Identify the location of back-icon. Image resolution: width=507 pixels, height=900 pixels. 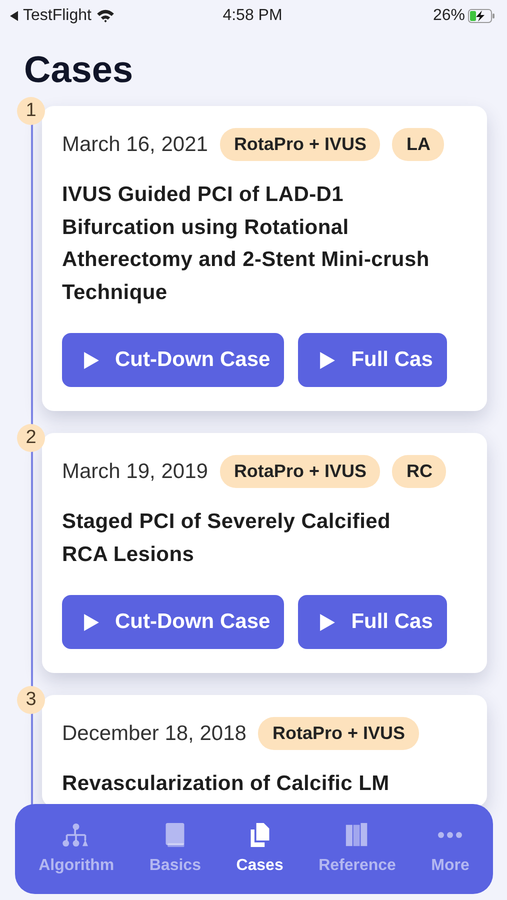
(14, 16).